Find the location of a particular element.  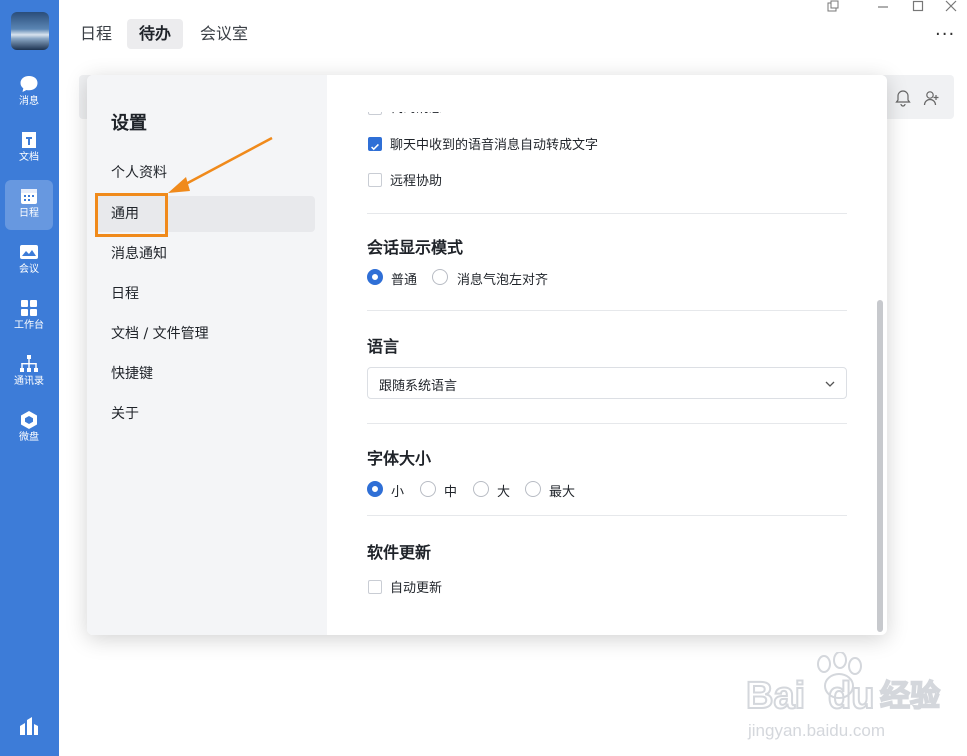

annotation-highlight-box is located at coordinates (131, 215).